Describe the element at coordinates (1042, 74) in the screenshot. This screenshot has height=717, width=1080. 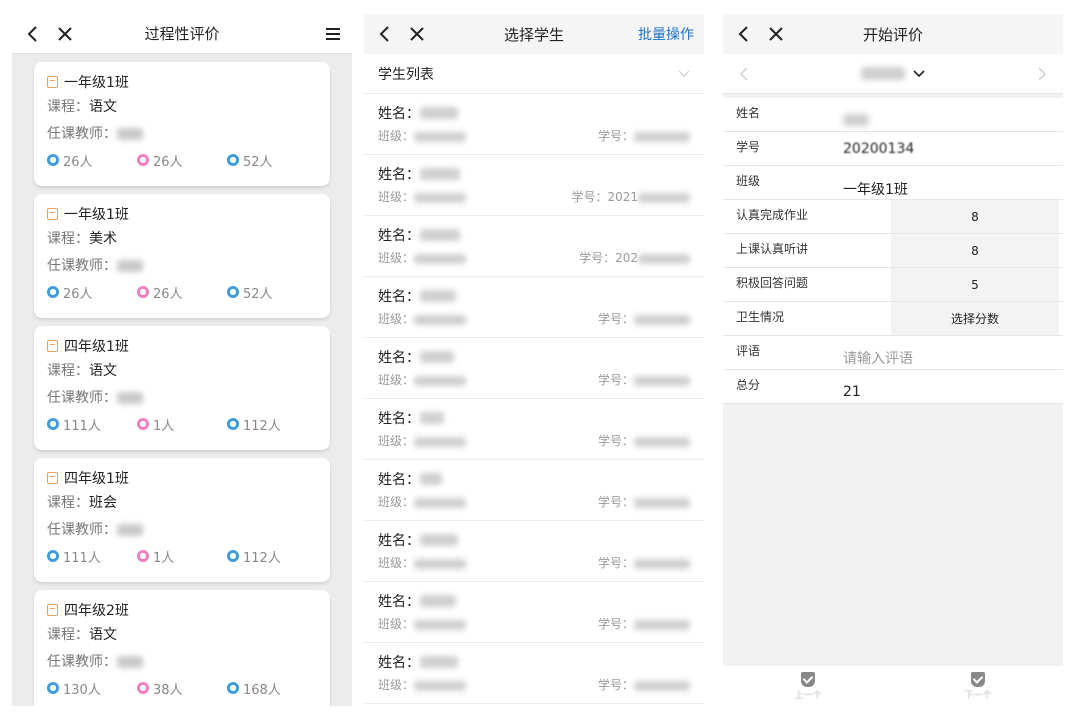
I see `chevron-right-icon` at that location.